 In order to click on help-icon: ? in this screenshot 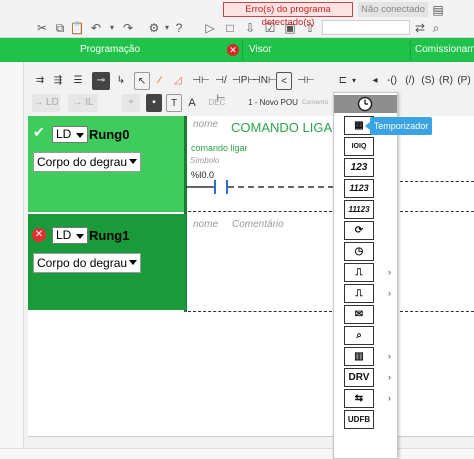, I will do `click(179, 28)`.